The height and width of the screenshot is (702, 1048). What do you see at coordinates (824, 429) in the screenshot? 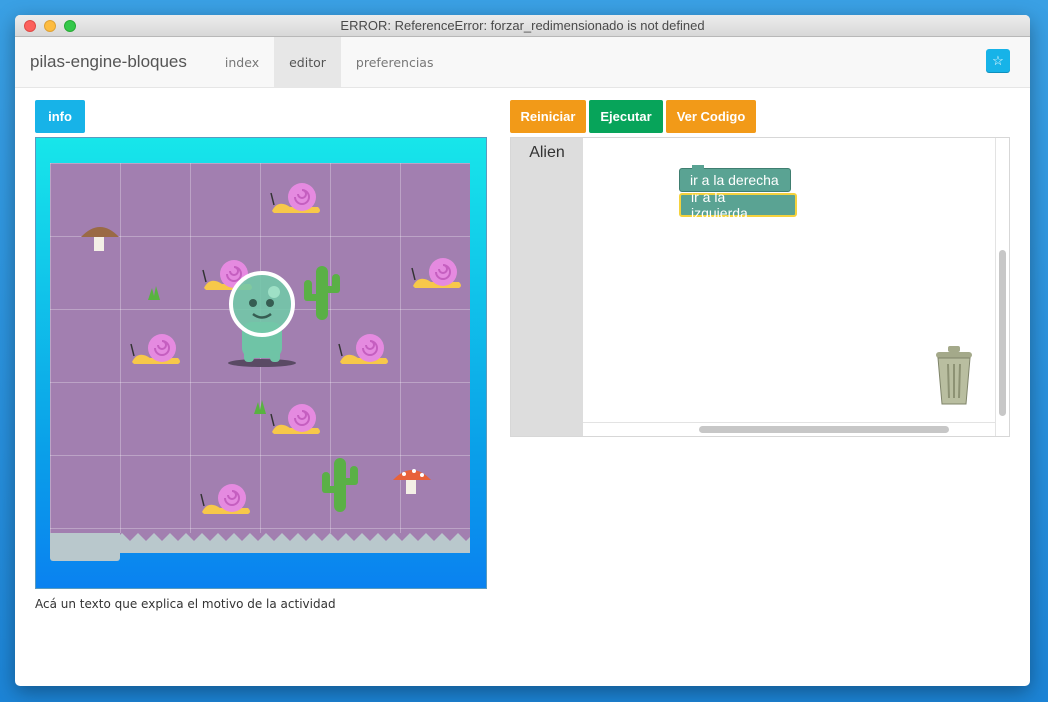
I see `horizontal-scrollbar` at bounding box center [824, 429].